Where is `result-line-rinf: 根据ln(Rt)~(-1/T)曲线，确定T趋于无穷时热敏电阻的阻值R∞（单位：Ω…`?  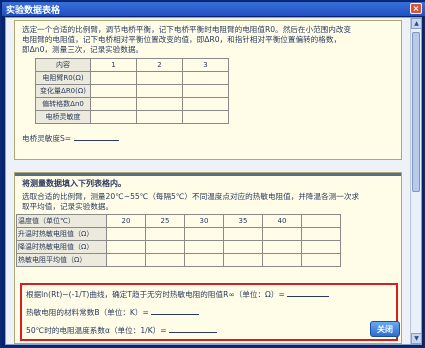
result-line-rinf: 根据ln(Rt)~(-1/T)曲线，确定T趋于无穷时热敏电阻的阻值R∞（单位：Ω… is located at coordinates (178, 294).